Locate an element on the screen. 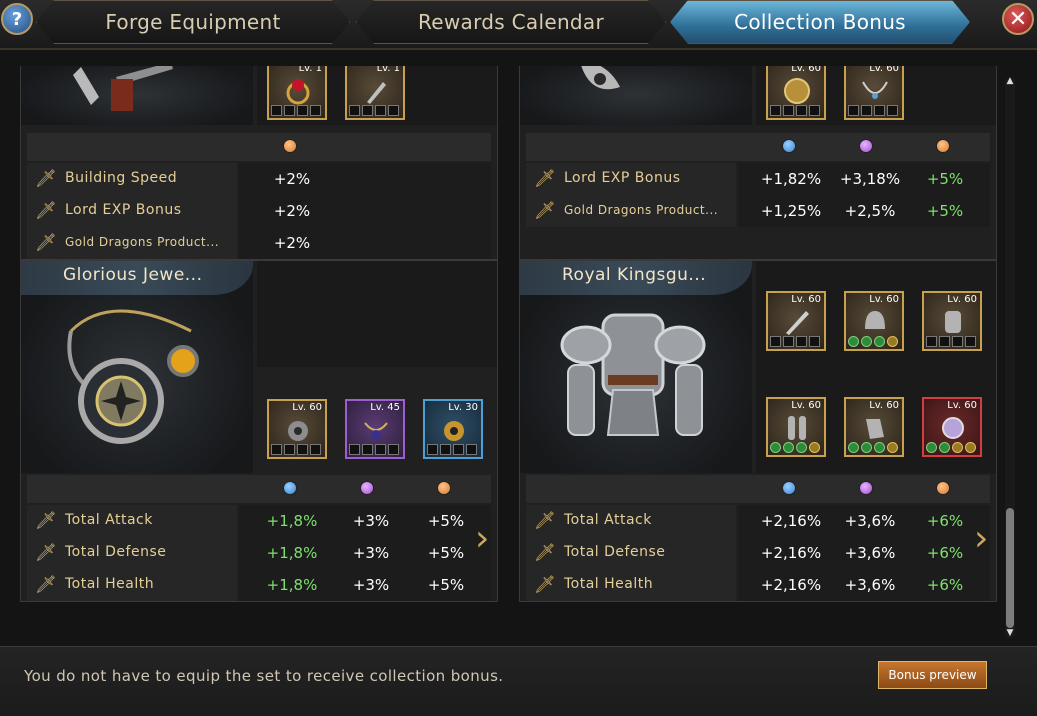  ruby-ring-icon is located at coordinates (298, 92).